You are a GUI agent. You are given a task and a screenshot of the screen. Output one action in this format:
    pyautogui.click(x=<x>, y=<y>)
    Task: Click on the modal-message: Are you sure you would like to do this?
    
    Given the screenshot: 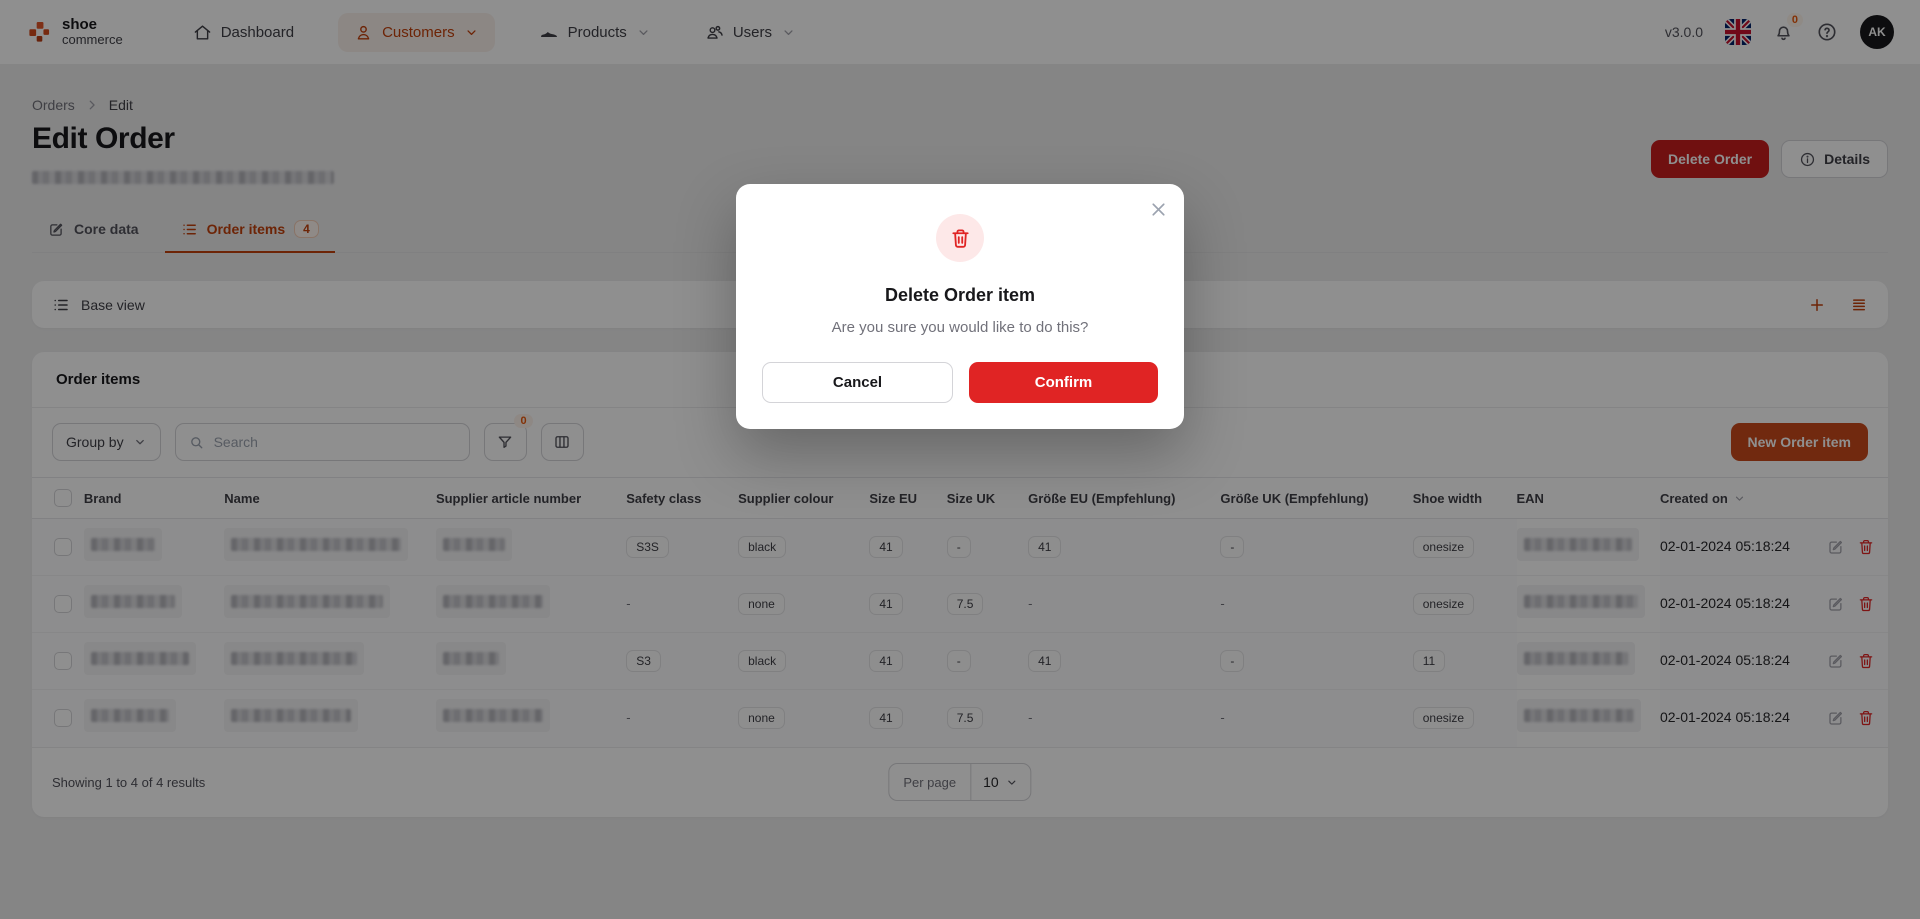 What is the action you would take?
    pyautogui.click(x=960, y=327)
    